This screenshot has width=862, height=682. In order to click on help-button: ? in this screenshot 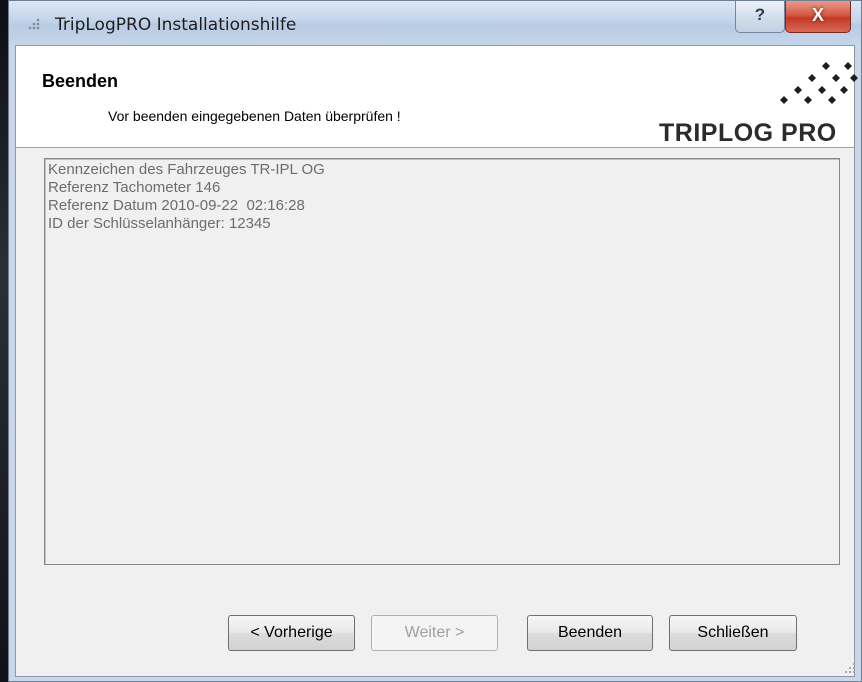, I will do `click(760, 17)`.